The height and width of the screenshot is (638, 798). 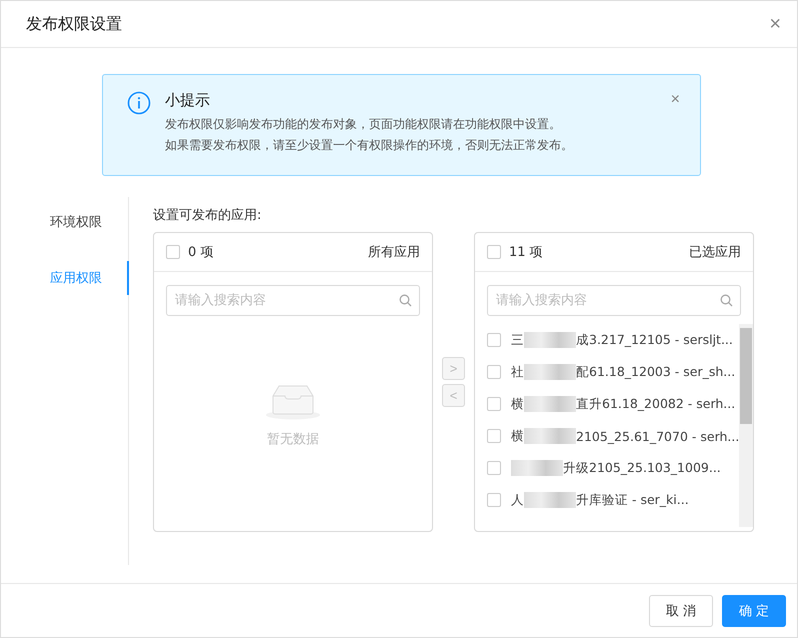 I want to click on info-icon, so click(x=139, y=103).